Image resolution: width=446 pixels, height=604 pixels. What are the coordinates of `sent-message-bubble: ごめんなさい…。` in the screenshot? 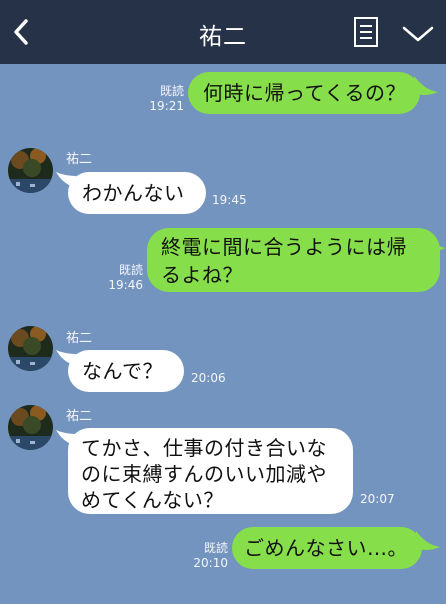 It's located at (327, 548).